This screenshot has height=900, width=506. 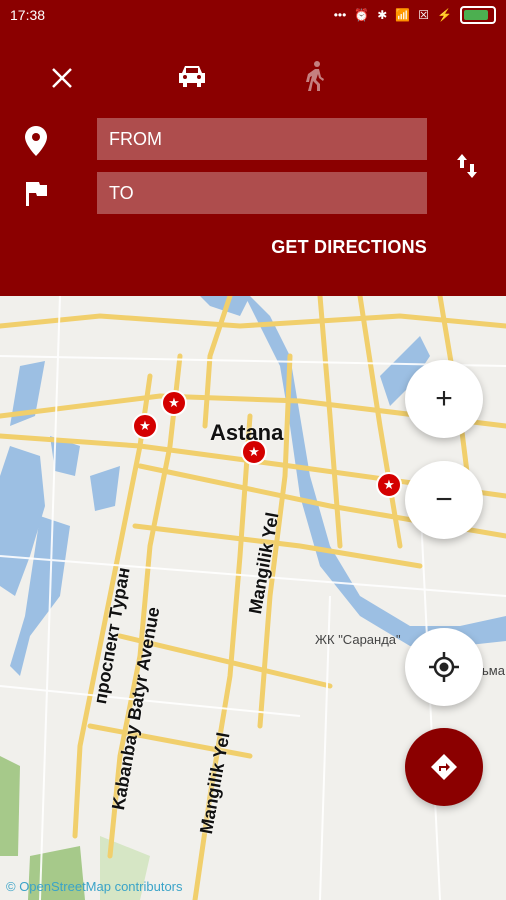 I want to click on zoom-in-button: +, so click(x=444, y=399).